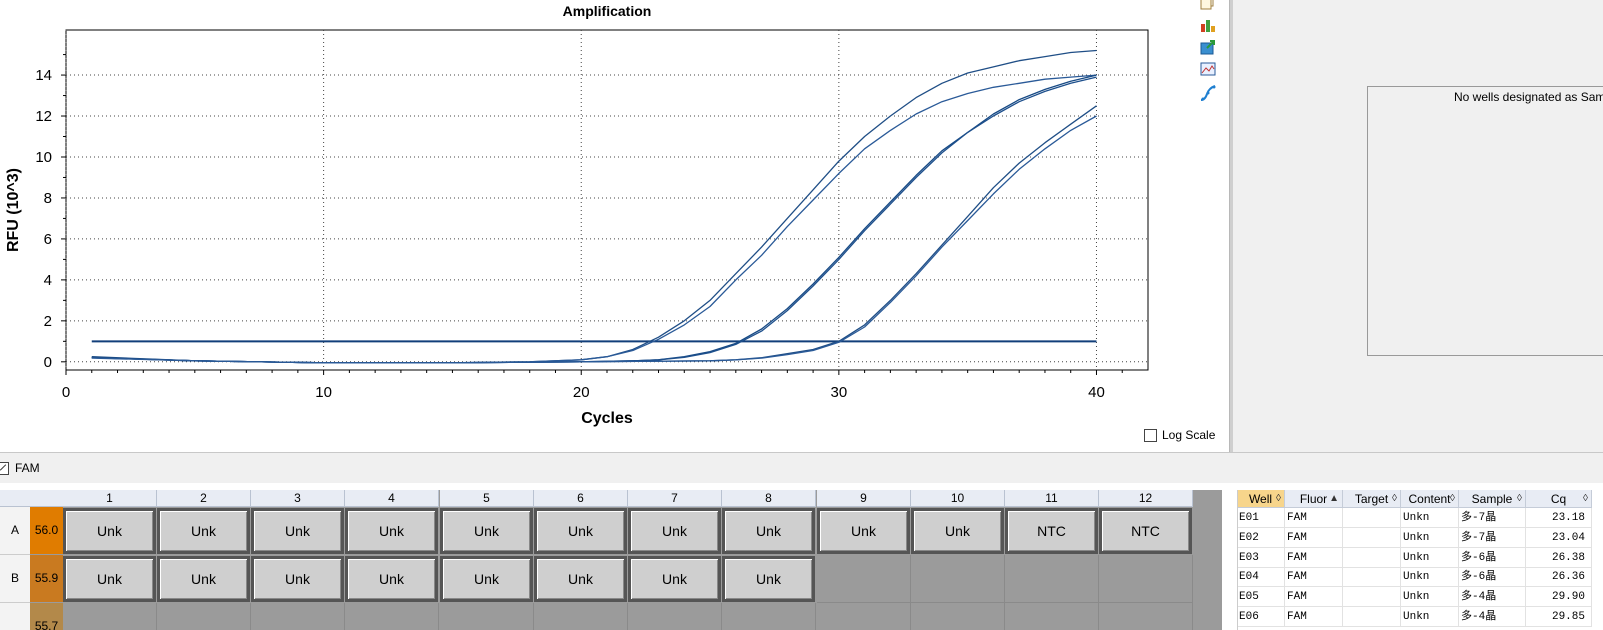 The width and height of the screenshot is (1603, 630). I want to click on plate-column-header: 7, so click(675, 498).